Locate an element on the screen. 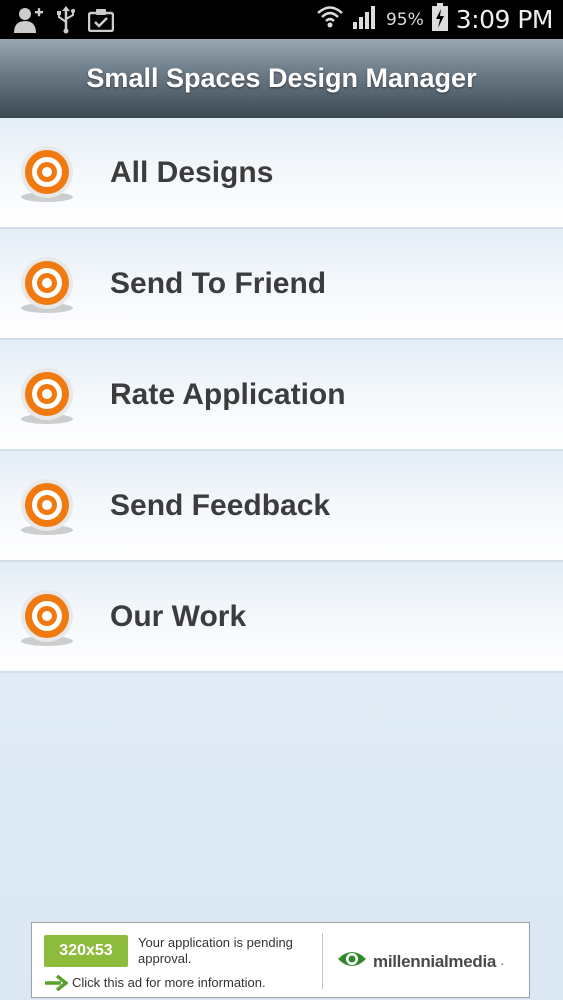 The image size is (563, 1000). menu-item-all-designs: All Designs is located at coordinates (281, 173).